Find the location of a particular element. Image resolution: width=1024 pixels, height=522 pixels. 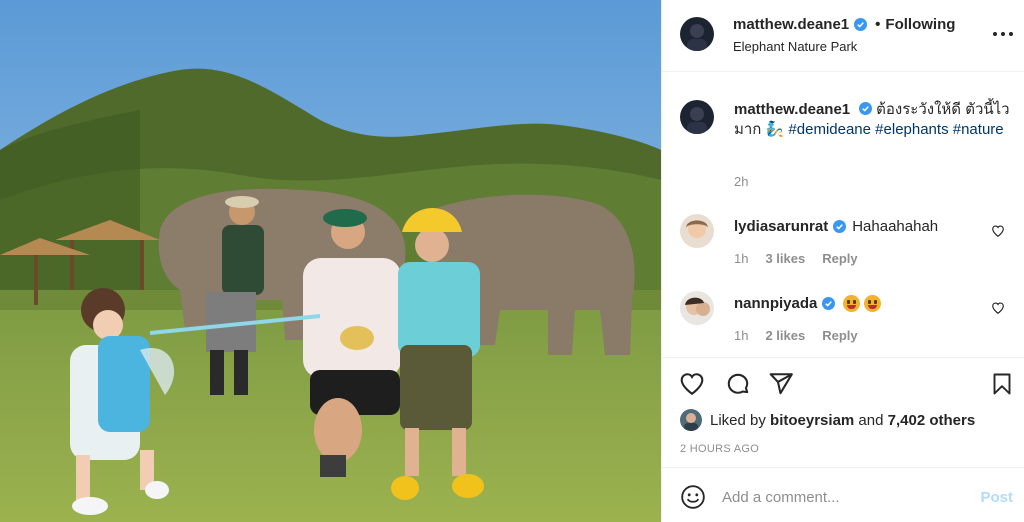

comment-item: nannpiyada 1h 2 likes Reply is located at coordinates (843, 322).